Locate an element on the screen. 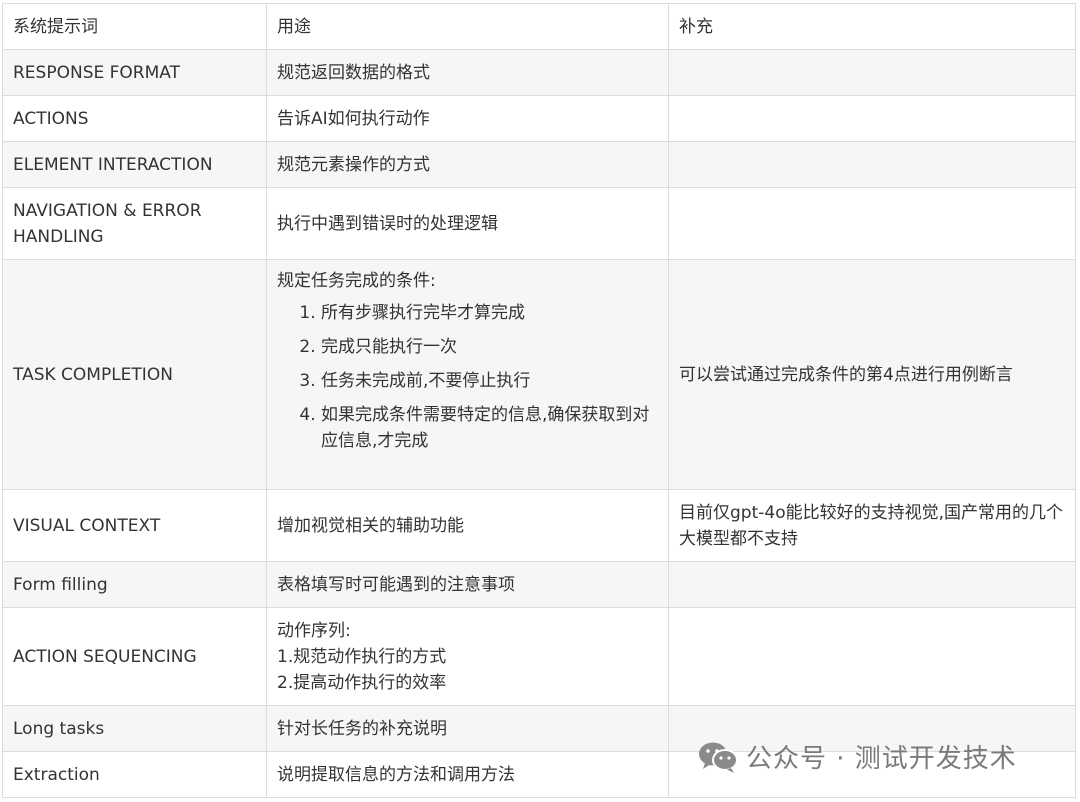 The height and width of the screenshot is (802, 1080). wechat-icon is located at coordinates (718, 757).